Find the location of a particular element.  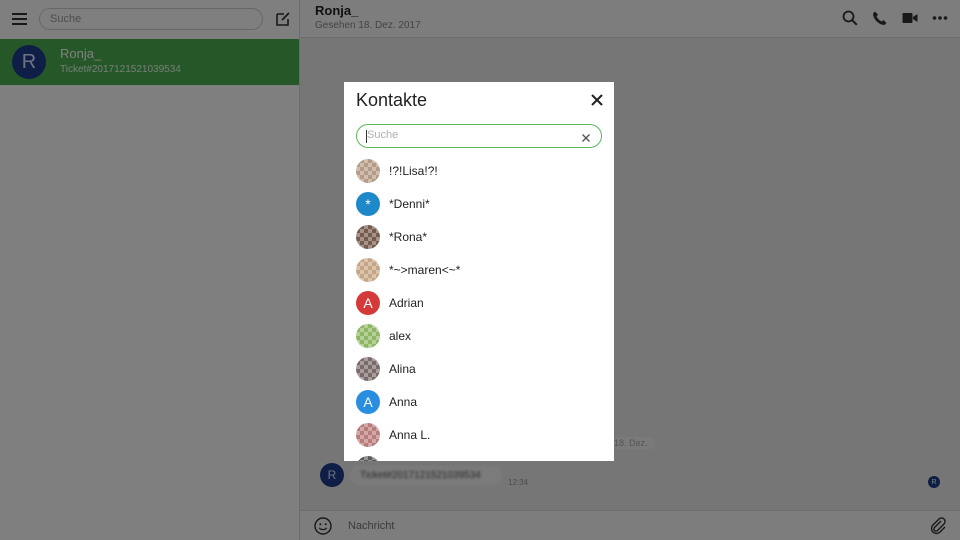

contact-item: *Rona* is located at coordinates (479, 236).